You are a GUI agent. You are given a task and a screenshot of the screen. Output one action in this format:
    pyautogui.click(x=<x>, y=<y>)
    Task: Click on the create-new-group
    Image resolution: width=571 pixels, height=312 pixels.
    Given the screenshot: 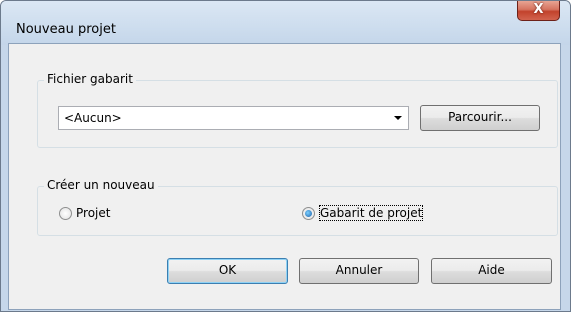 What is the action you would take?
    pyautogui.click(x=297, y=211)
    